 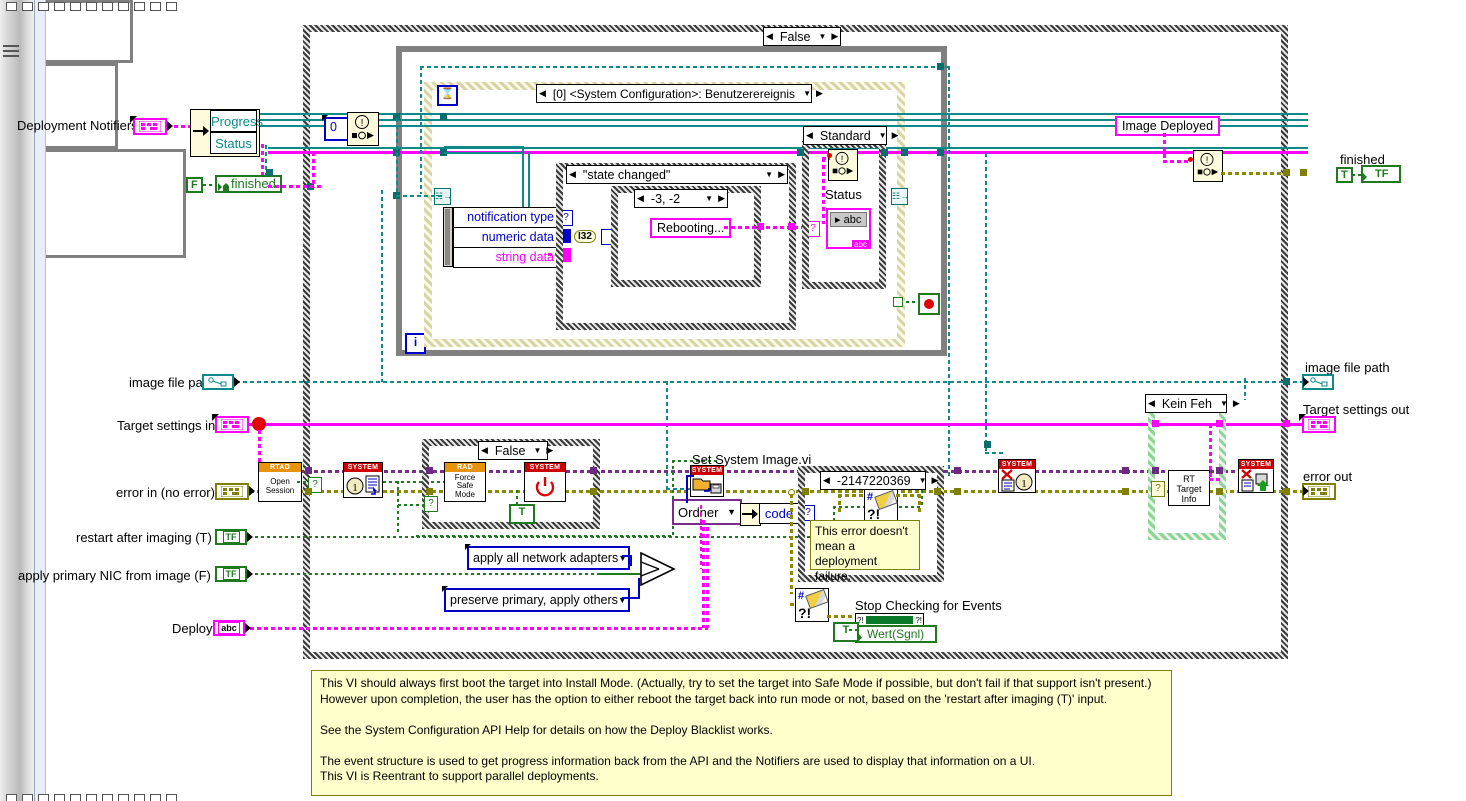 What do you see at coordinates (1189, 488) in the screenshot?
I see `subvi-rt-target-info: RT Target Info` at bounding box center [1189, 488].